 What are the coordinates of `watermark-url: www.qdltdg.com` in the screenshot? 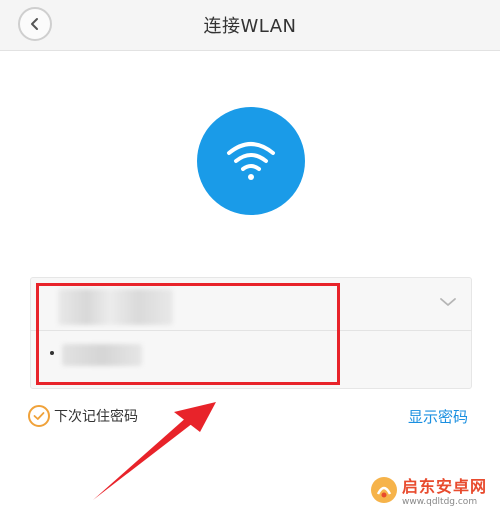 It's located at (440, 502).